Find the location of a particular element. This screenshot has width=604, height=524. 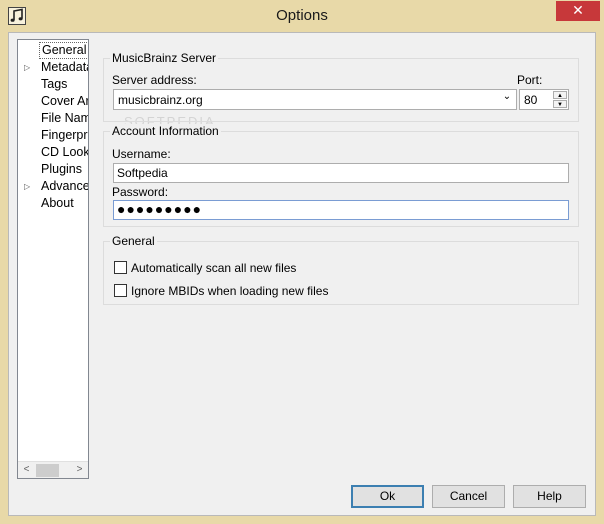

scroll-thumb is located at coordinates (47, 470).